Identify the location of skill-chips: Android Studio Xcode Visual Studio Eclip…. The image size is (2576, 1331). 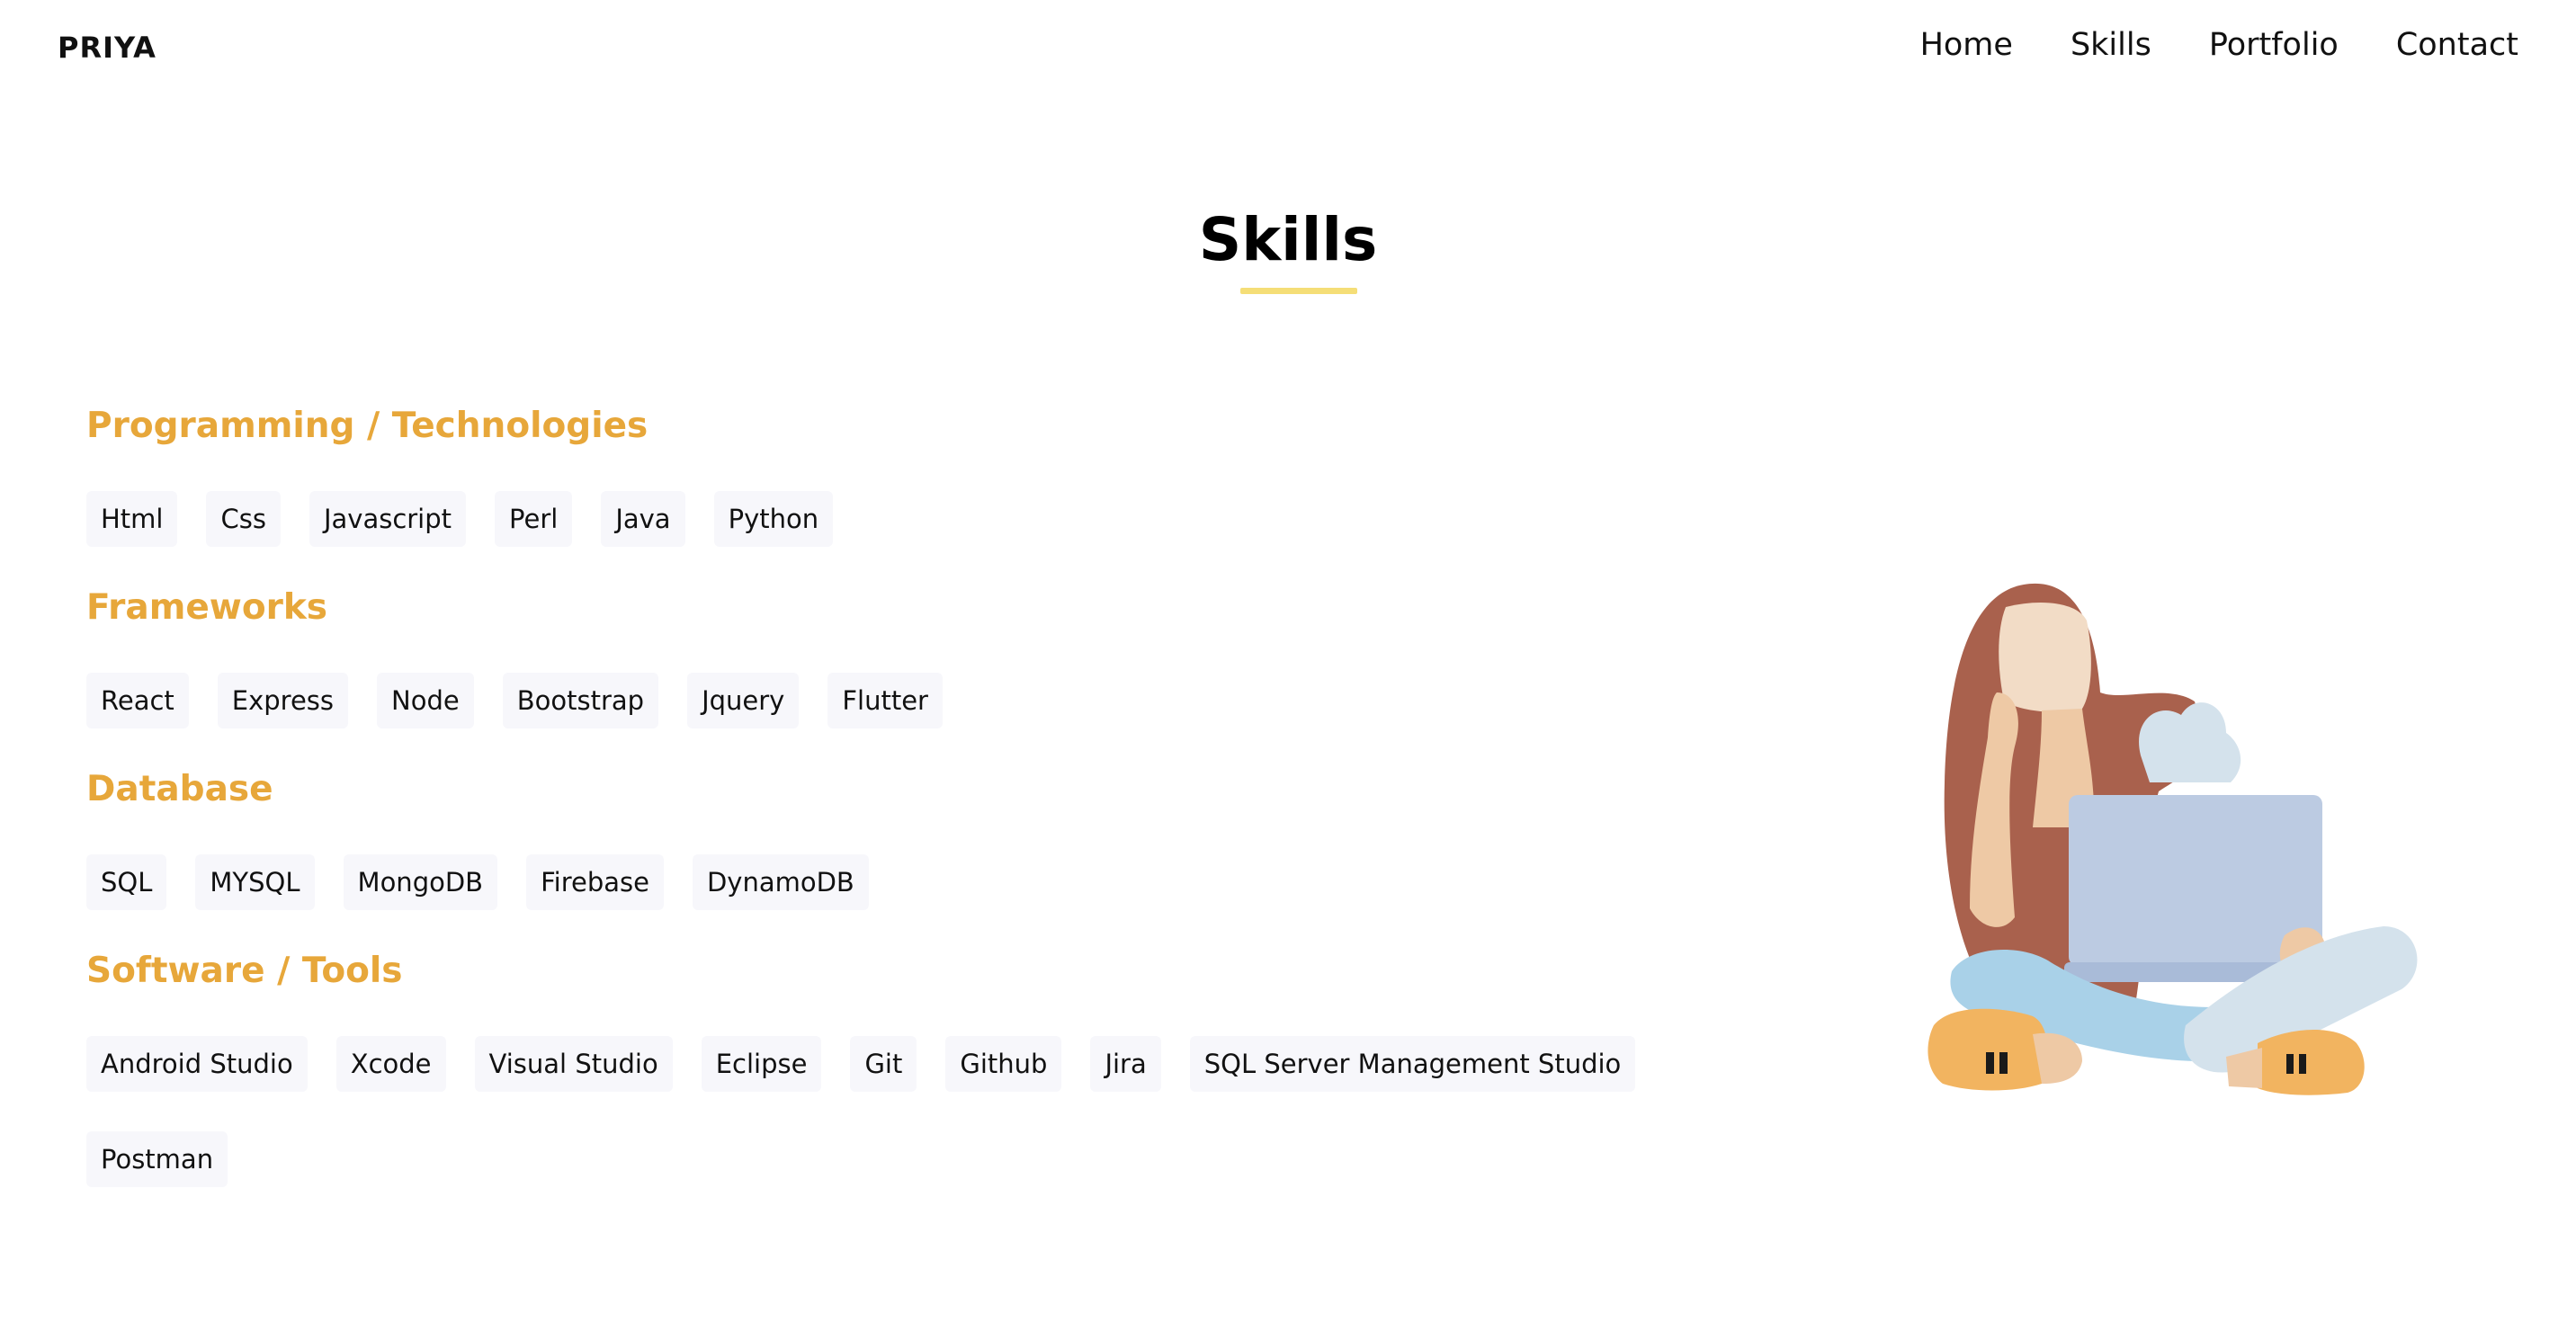
(895, 1111).